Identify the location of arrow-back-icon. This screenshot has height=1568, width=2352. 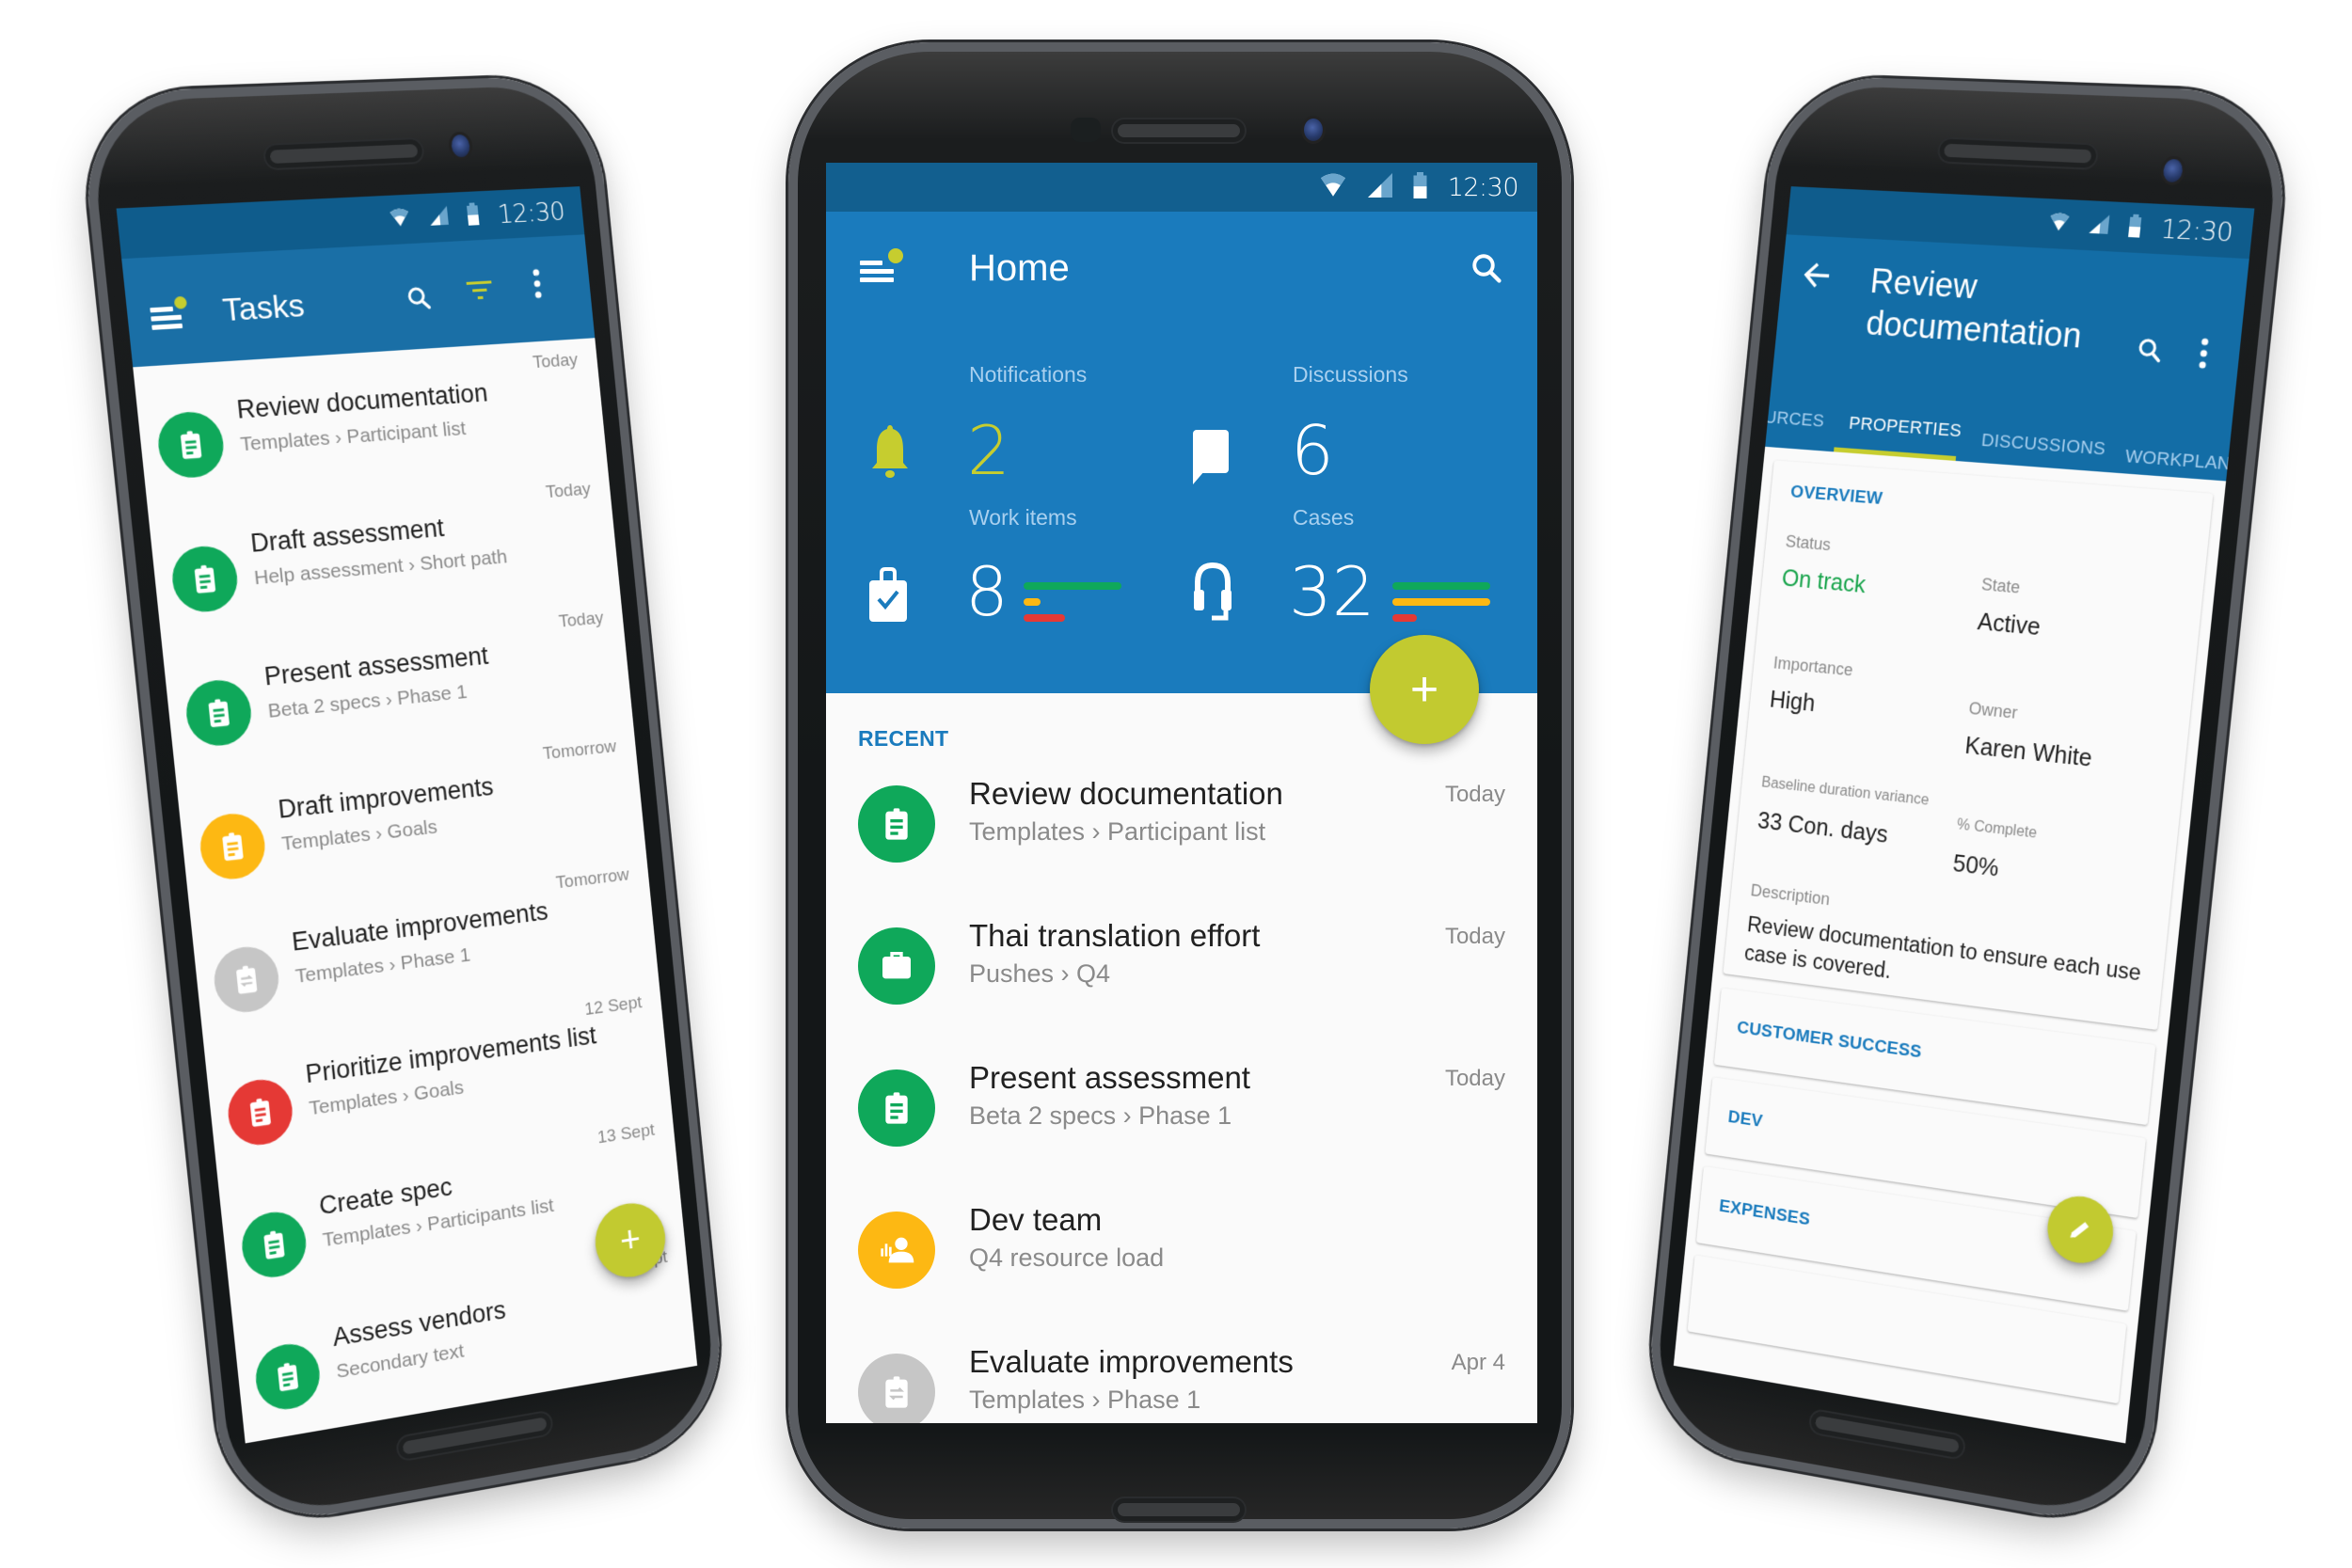
(1817, 275).